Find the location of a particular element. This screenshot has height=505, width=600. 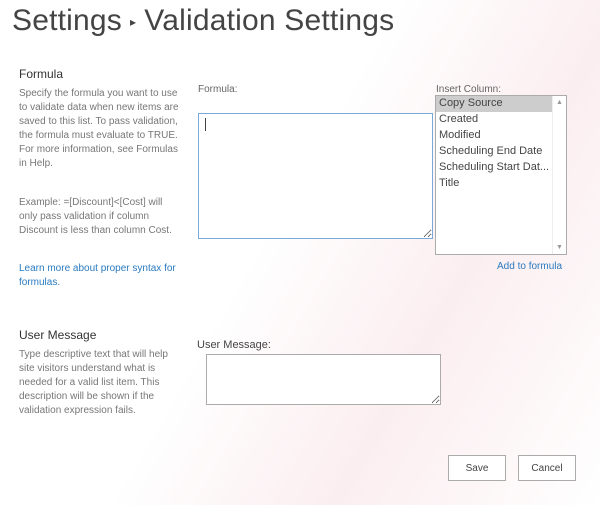

user-message-label: User Message: is located at coordinates (234, 345).